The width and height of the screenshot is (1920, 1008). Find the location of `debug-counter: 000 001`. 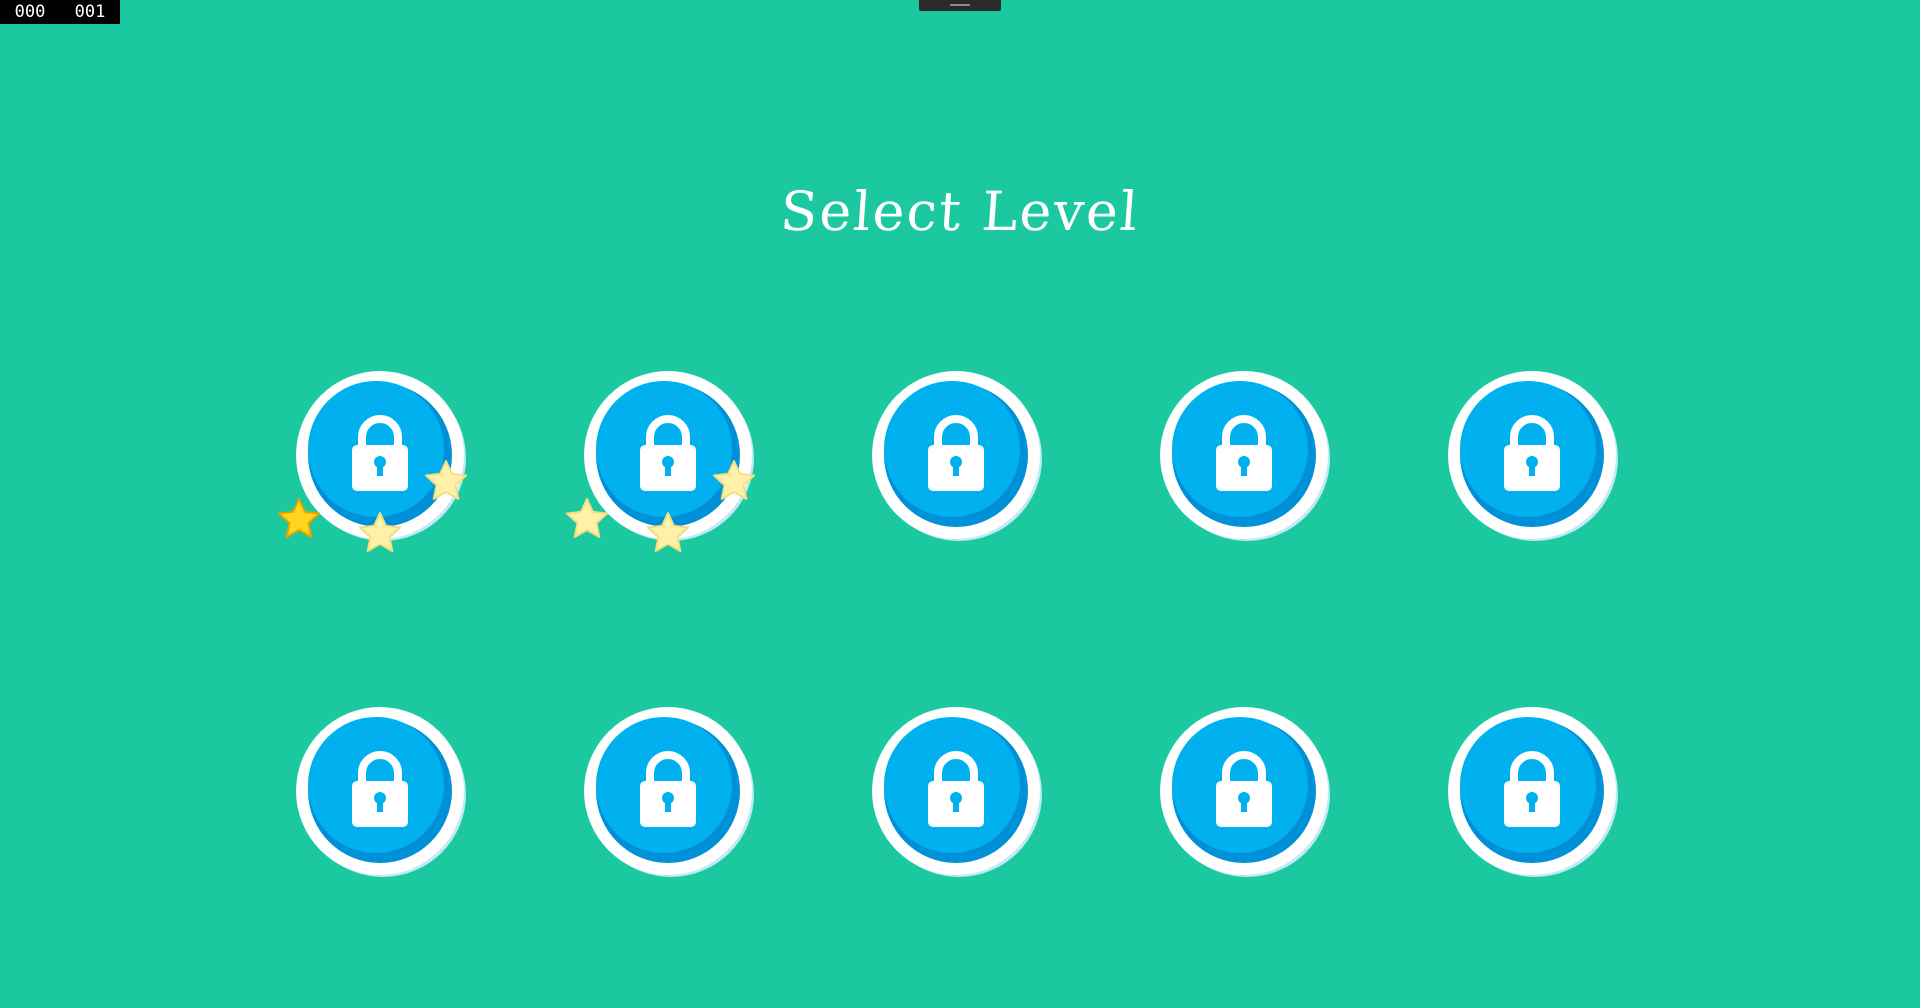

debug-counter: 000 001 is located at coordinates (60, 12).